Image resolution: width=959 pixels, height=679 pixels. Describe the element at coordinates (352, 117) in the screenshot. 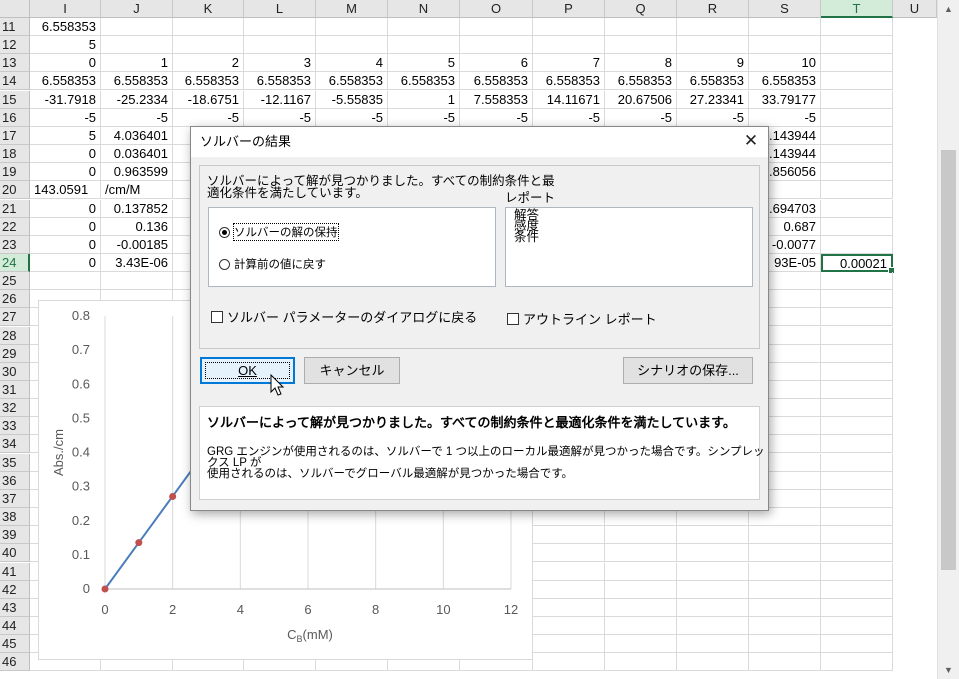

I see `cell-m16: -5` at that location.